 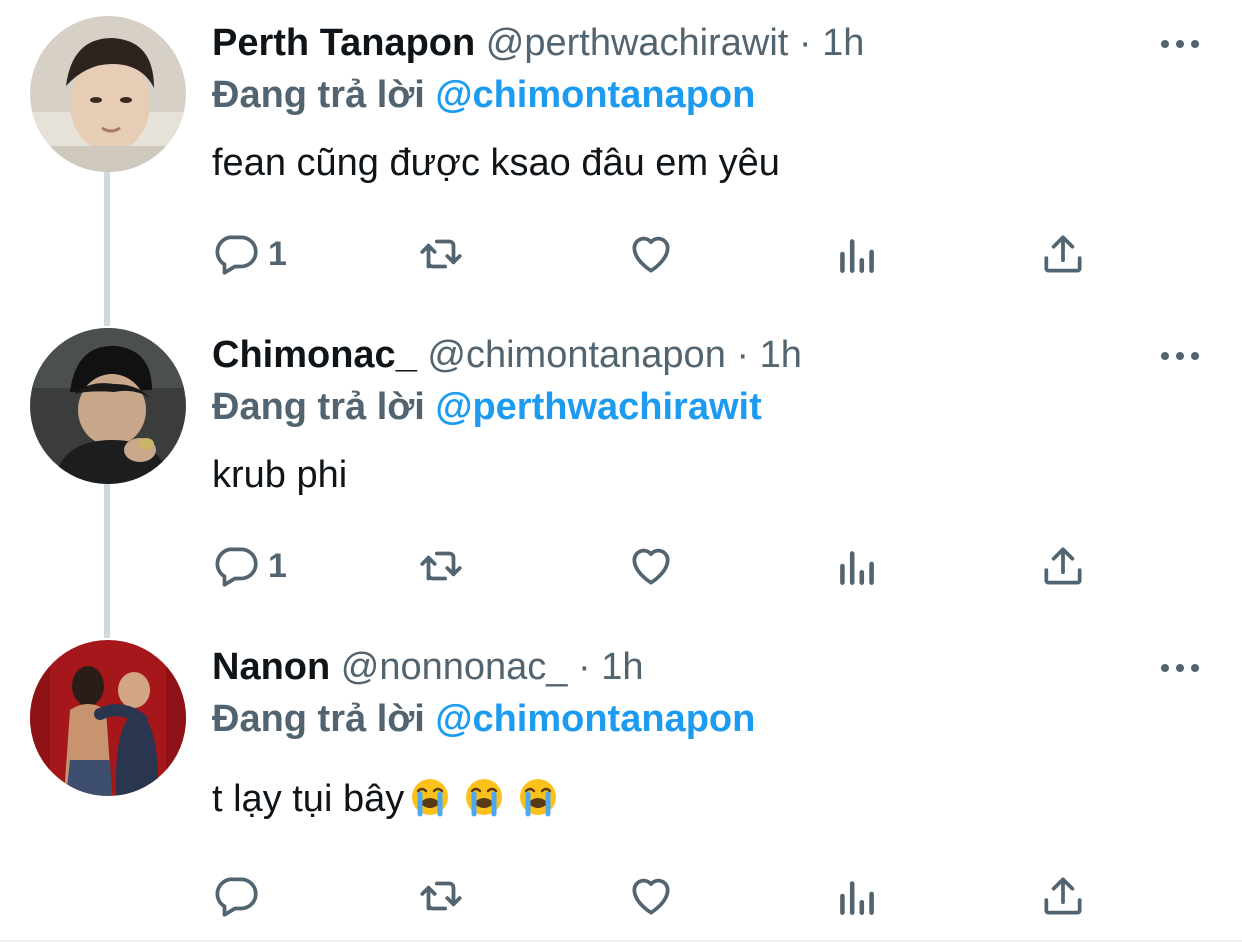 I want to click on display-name: Chimonac_, so click(x=314, y=355).